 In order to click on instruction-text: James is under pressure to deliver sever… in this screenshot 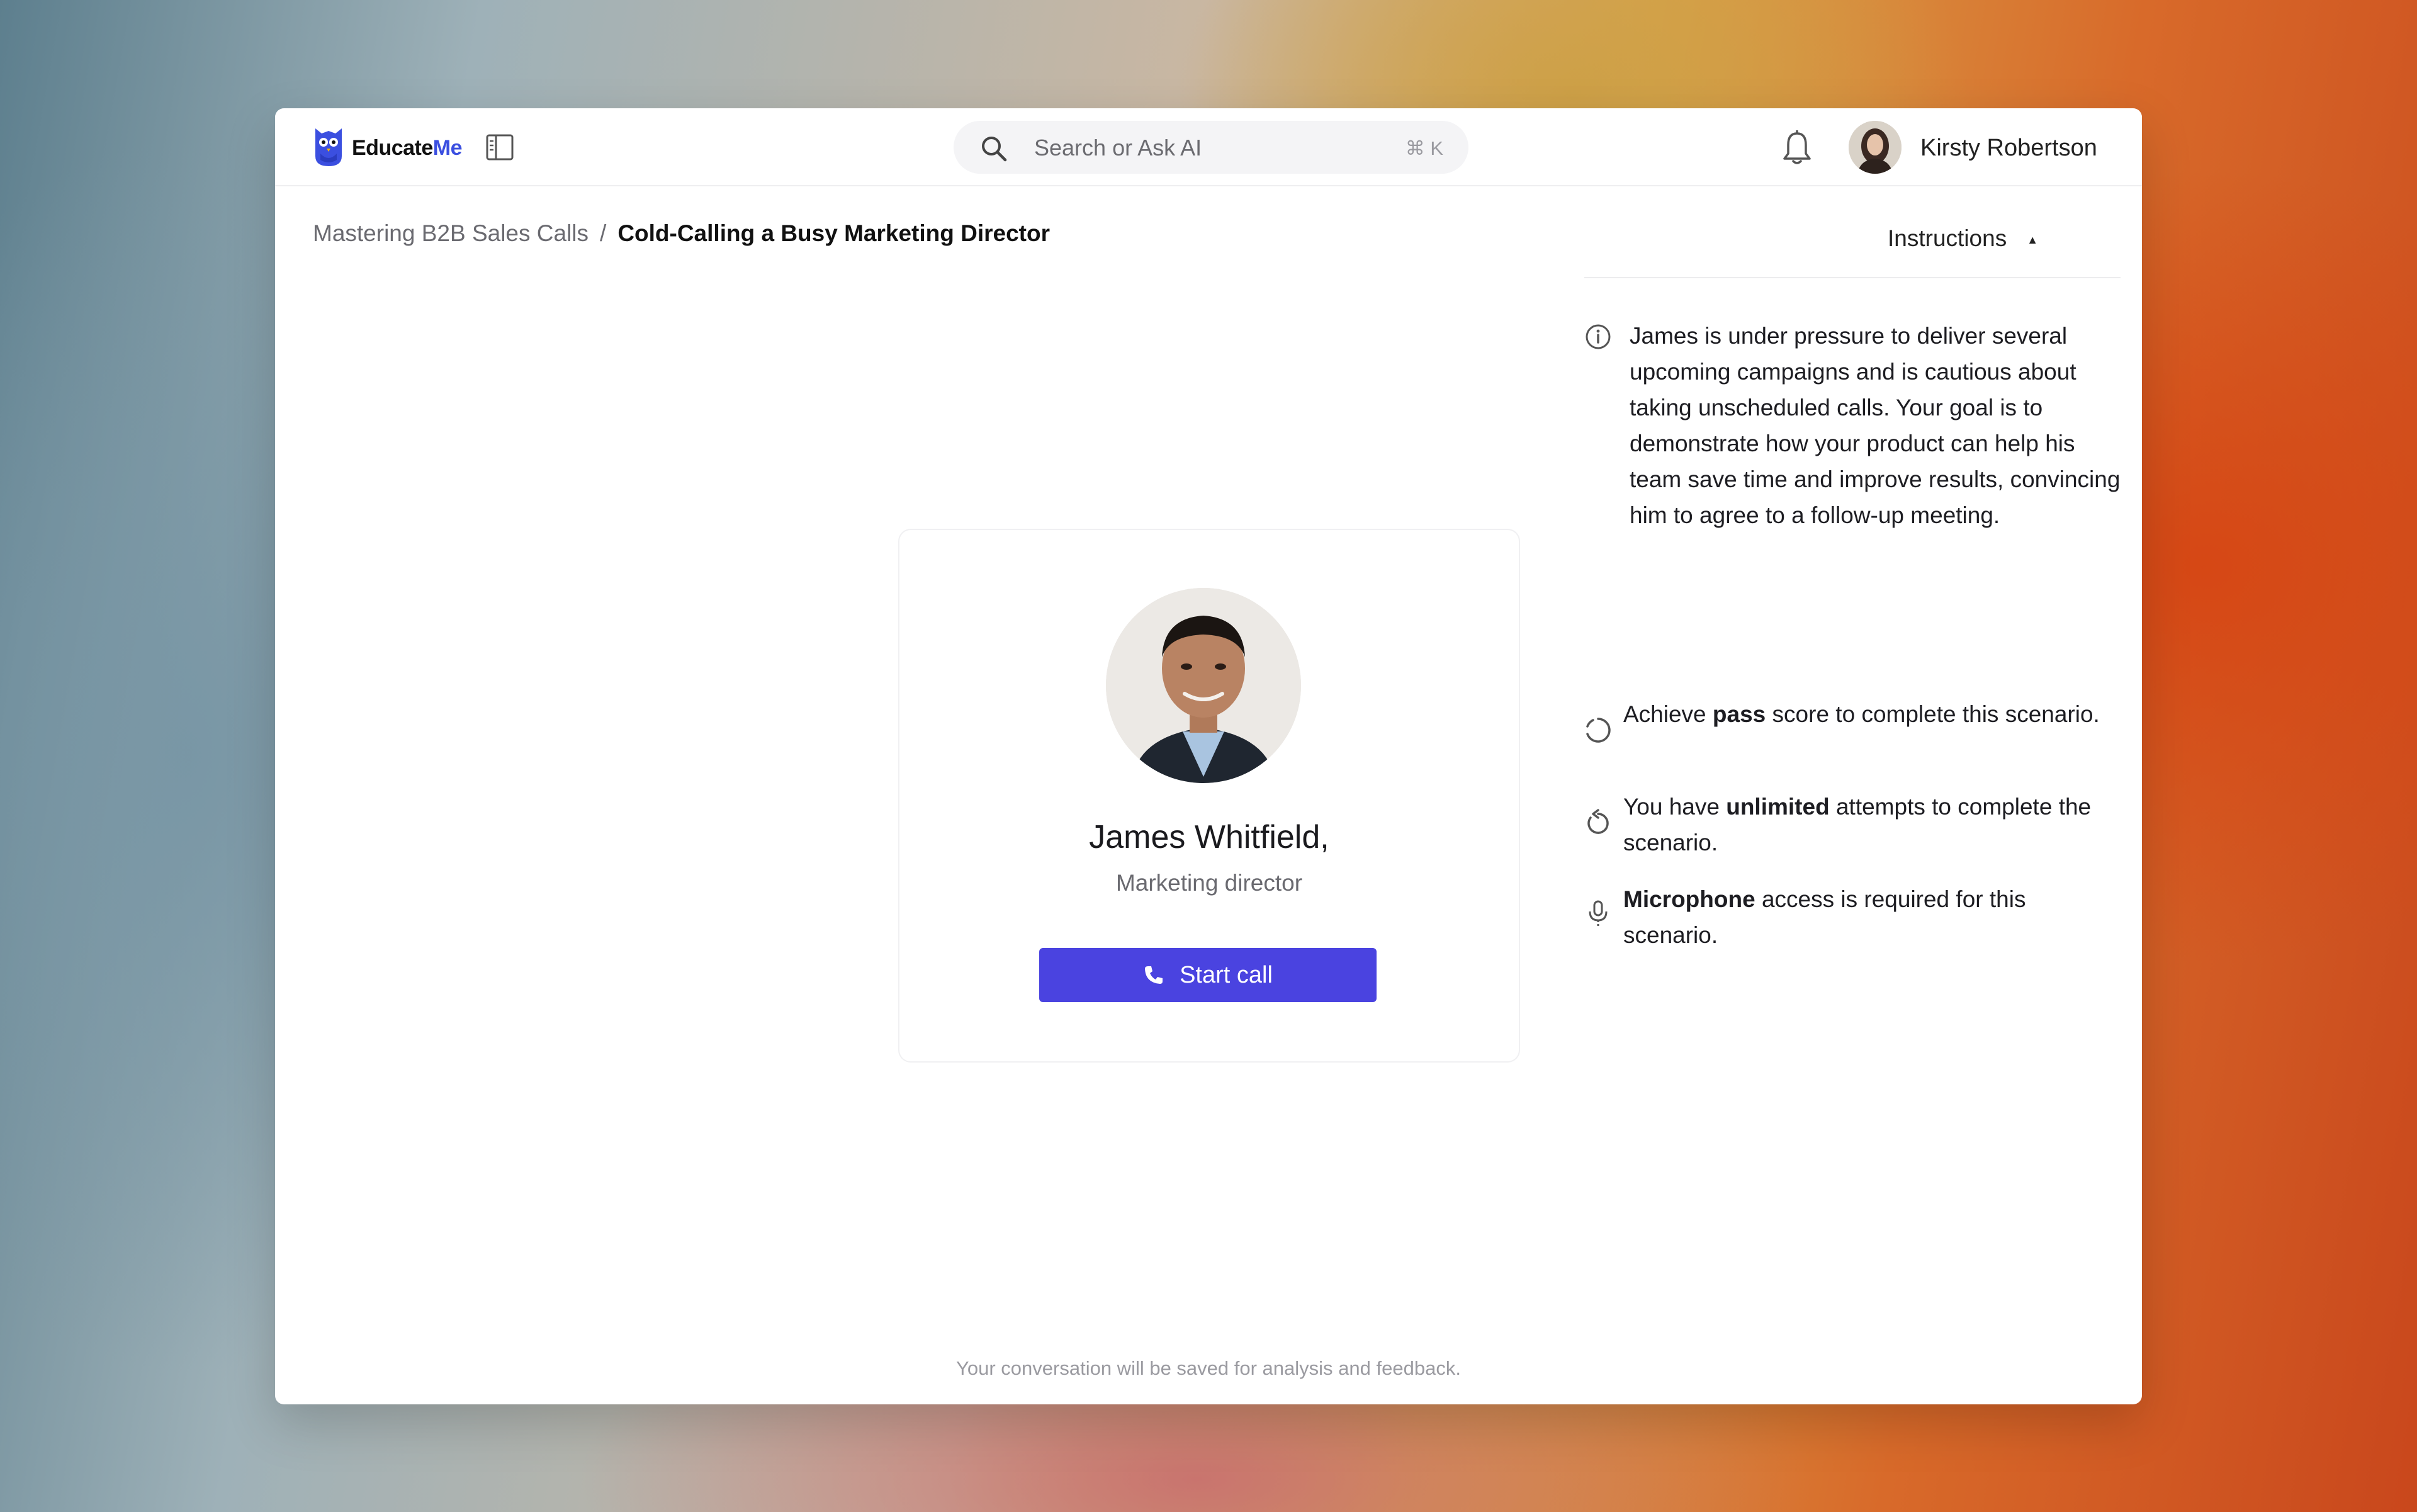, I will do `click(1875, 425)`.